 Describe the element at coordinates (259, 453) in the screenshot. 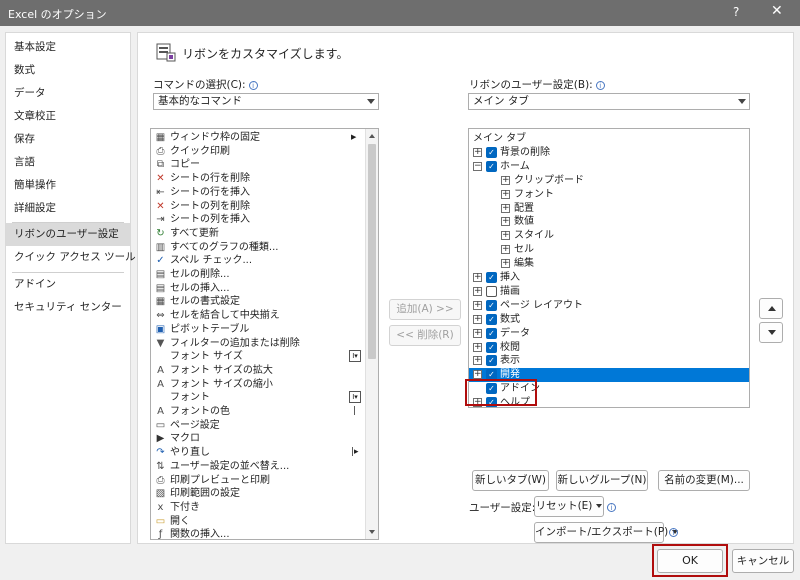

I see `command-item: ↷ やり直し |▸` at that location.